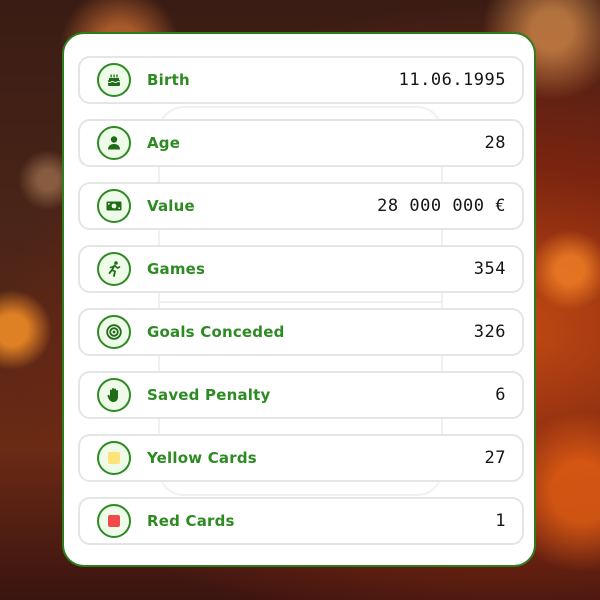  Describe the element at coordinates (500, 395) in the screenshot. I see `stat-value: 6` at that location.